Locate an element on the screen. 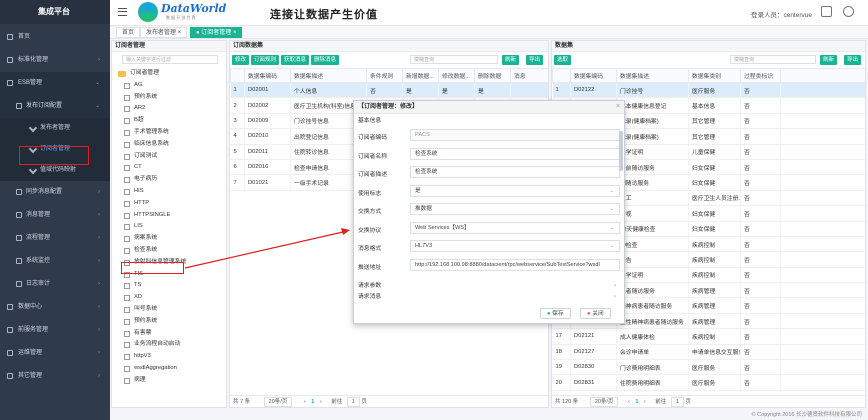 The image size is (868, 420). annotation-arrow is located at coordinates (267, 248).